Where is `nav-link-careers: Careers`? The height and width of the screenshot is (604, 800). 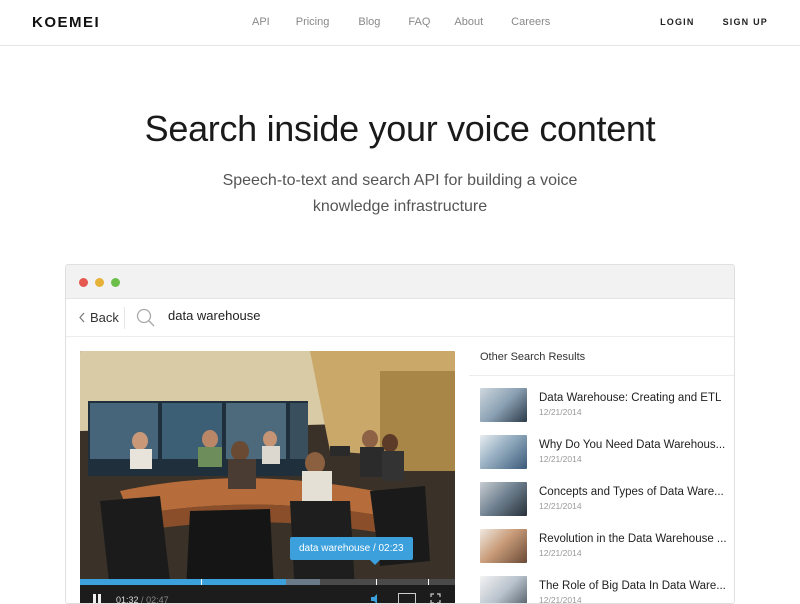 nav-link-careers: Careers is located at coordinates (530, 22).